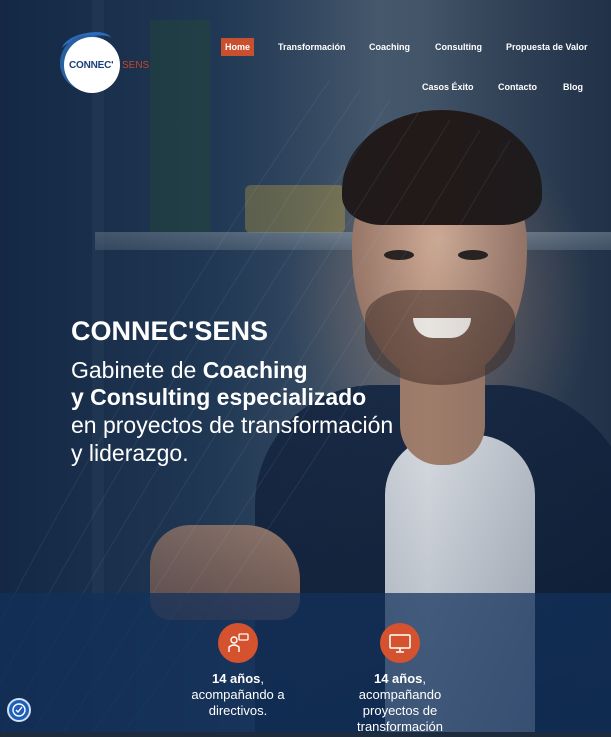  Describe the element at coordinates (238, 710) in the screenshot. I see `stat-1-line-2: directivos.` at that location.